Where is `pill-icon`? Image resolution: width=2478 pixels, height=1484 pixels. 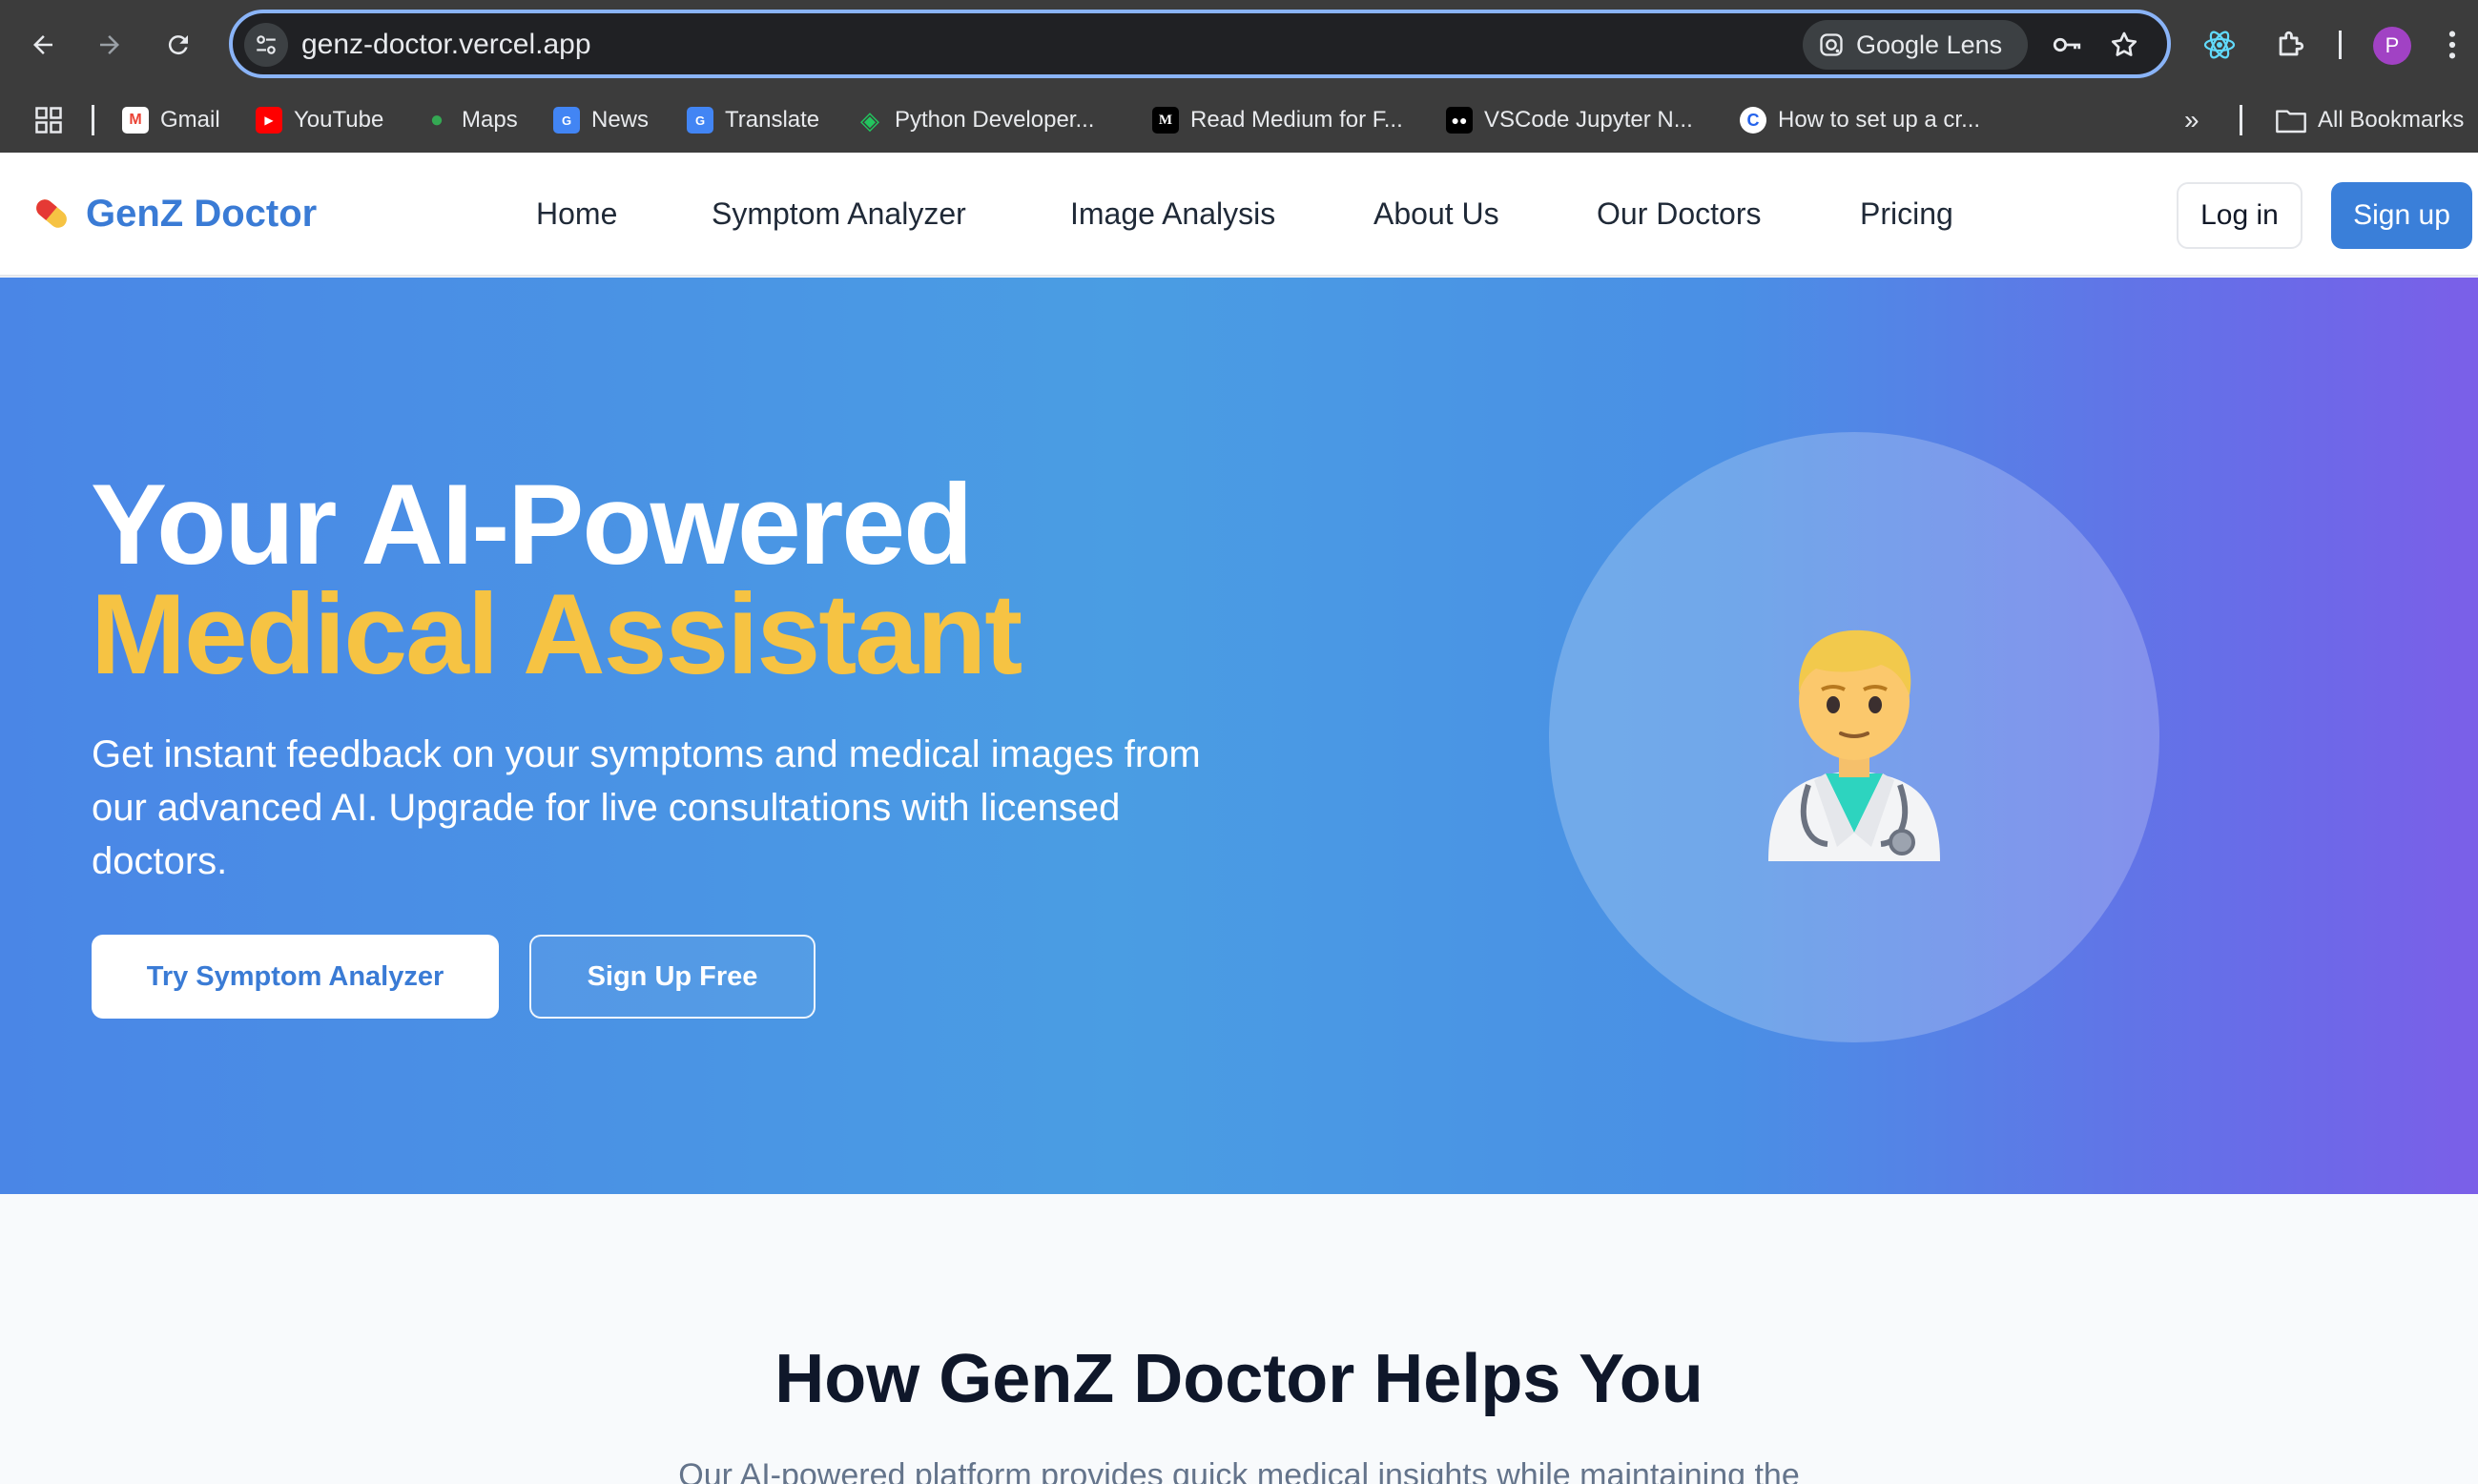
pill-icon is located at coordinates (51, 213).